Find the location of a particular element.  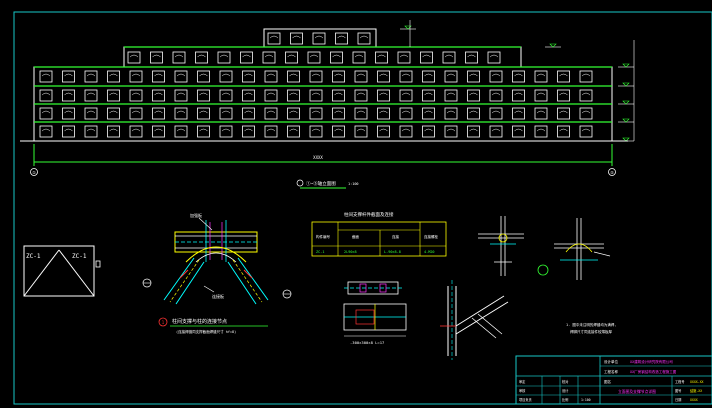

tb-sheet-label-3: 日期 is located at coordinates (678, 399).